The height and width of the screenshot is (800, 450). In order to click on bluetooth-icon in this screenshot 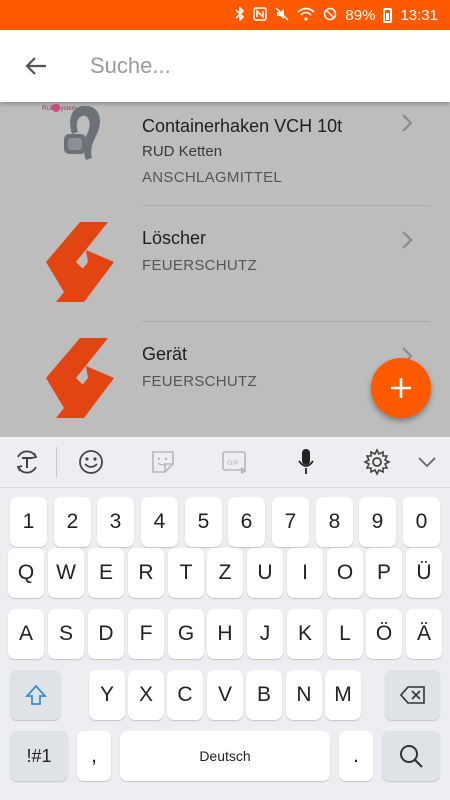, I will do `click(240, 15)`.